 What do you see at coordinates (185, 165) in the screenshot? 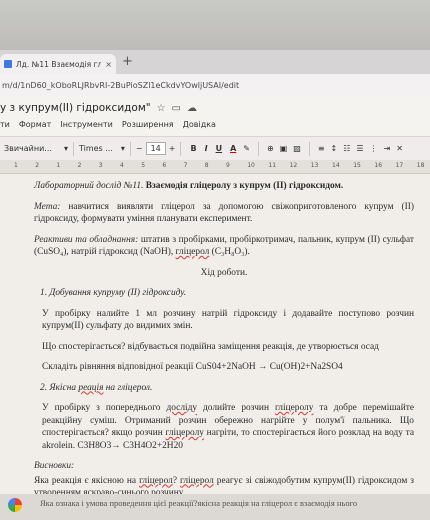
I see `ruler-number: 7` at bounding box center [185, 165].